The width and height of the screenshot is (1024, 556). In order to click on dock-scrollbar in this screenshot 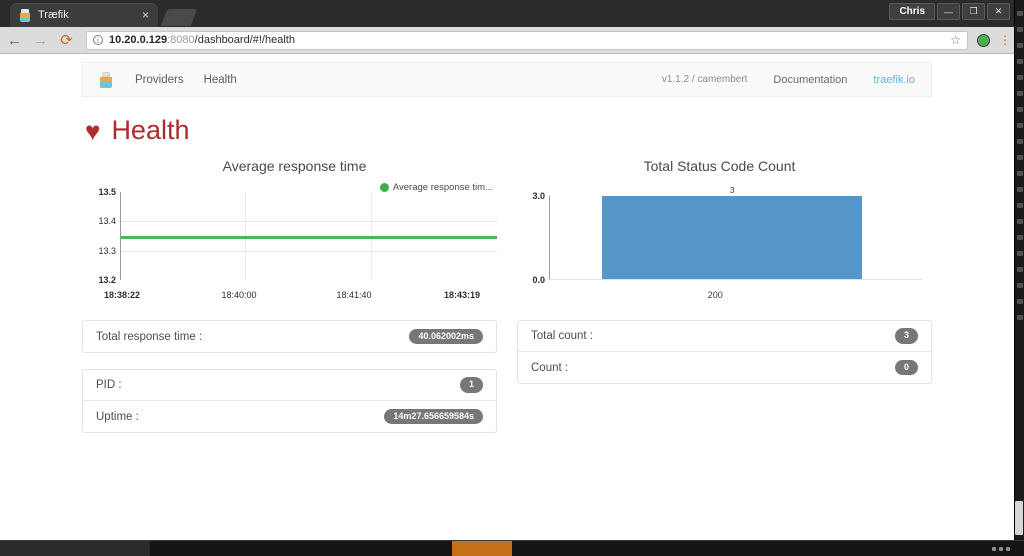, I will do `click(1019, 518)`.